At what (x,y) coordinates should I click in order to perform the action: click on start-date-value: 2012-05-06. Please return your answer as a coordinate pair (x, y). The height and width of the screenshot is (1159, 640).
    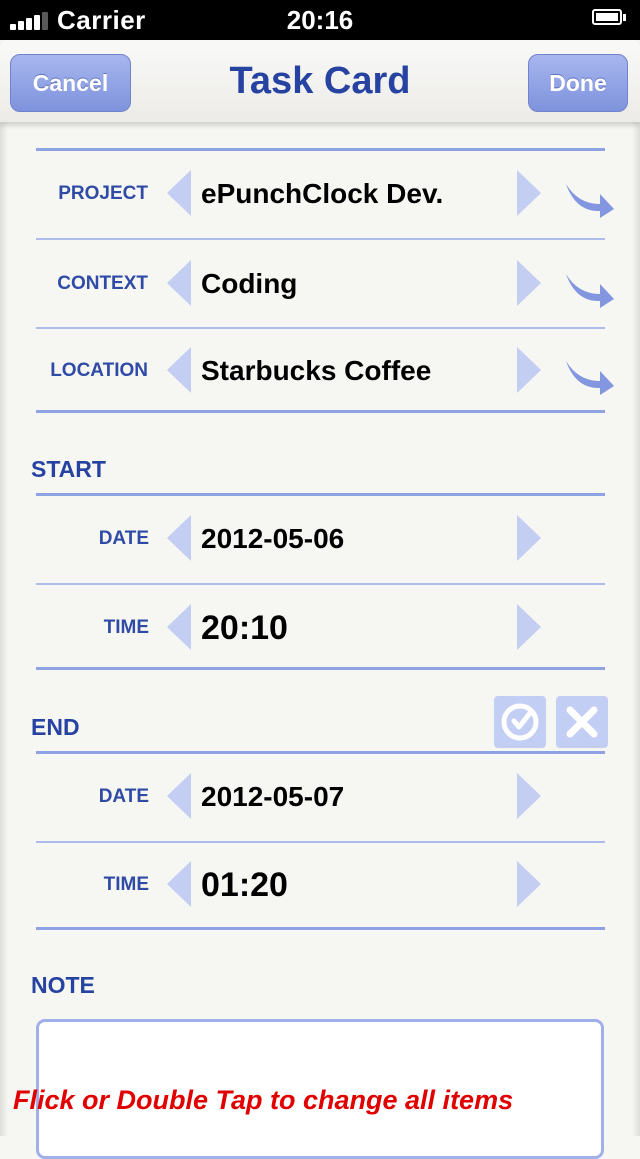
    Looking at the image, I should click on (272, 539).